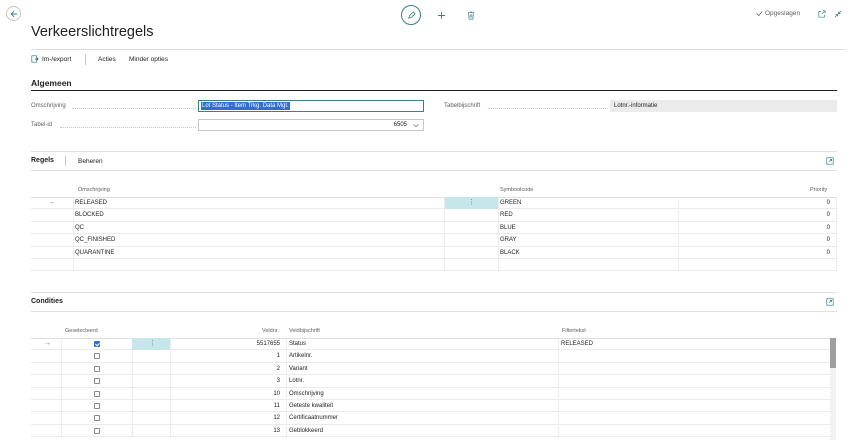 The height and width of the screenshot is (448, 864). Describe the element at coordinates (434, 265) in the screenshot. I see `table-row-empty` at that location.